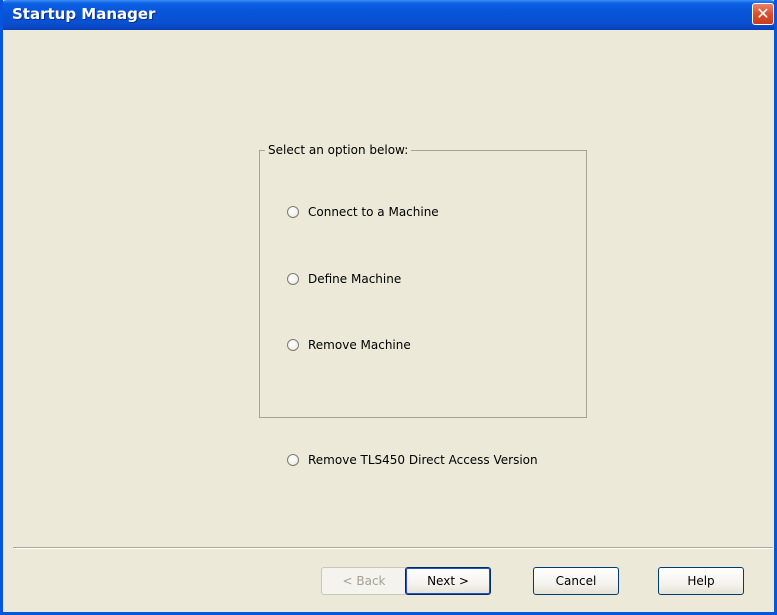 The width and height of the screenshot is (777, 615). I want to click on cancel-button: Cancel, so click(576, 581).